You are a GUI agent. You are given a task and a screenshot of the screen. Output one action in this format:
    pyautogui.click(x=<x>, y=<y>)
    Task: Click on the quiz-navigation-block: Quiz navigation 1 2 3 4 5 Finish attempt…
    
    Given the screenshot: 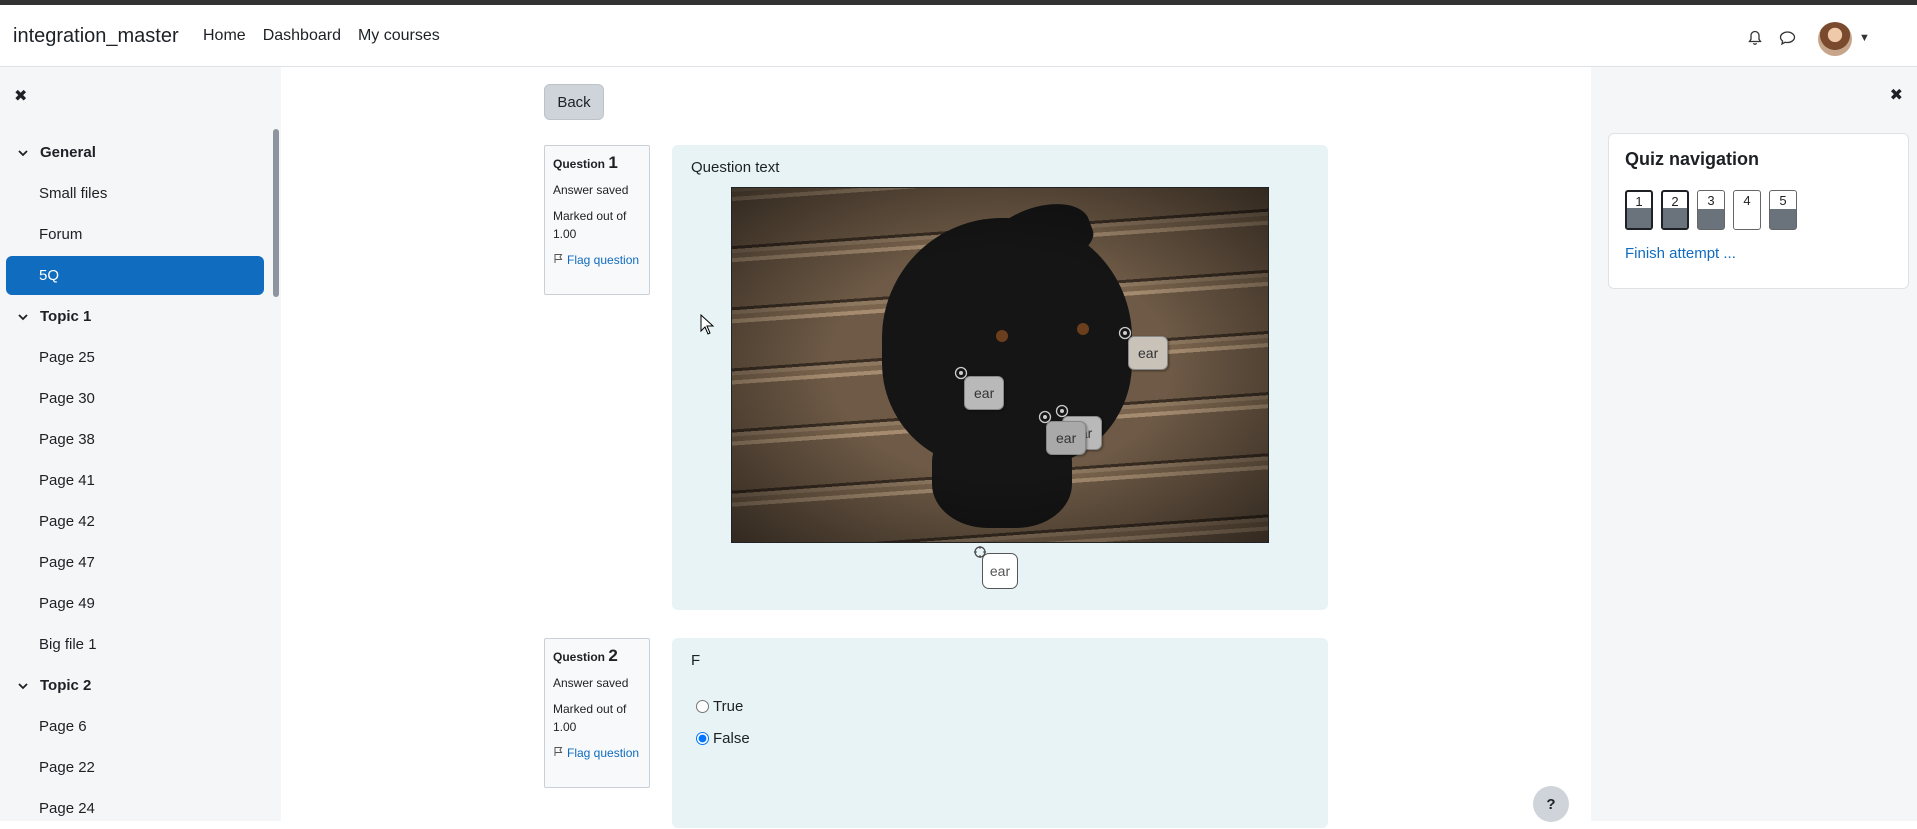 What is the action you would take?
    pyautogui.click(x=1758, y=211)
    